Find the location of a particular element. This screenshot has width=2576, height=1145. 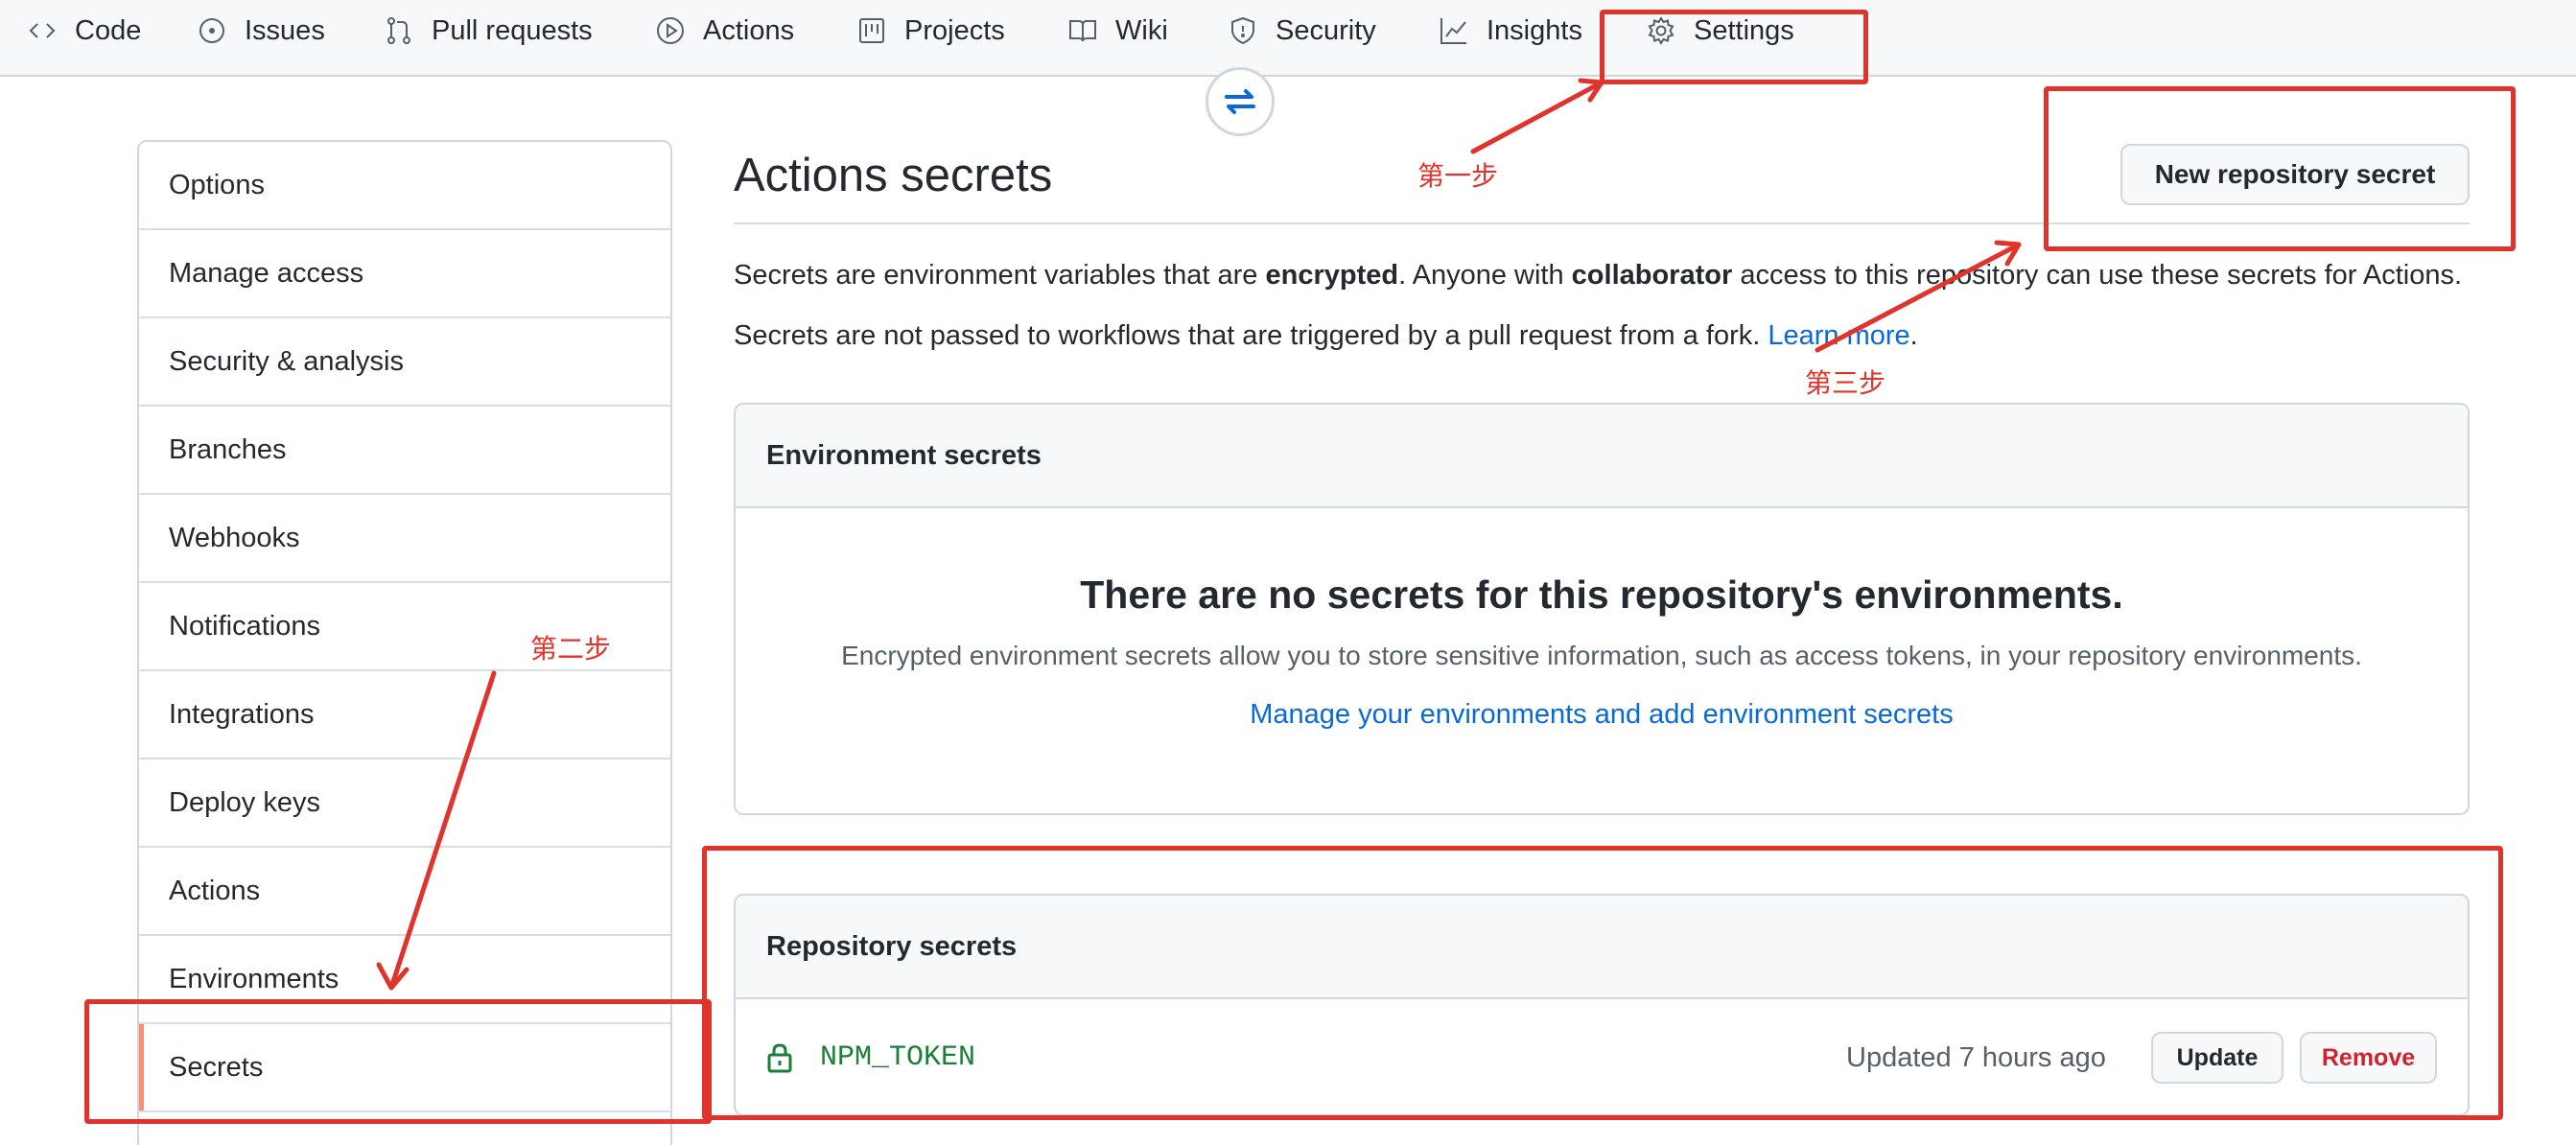

page-title: Actions secrets is located at coordinates (893, 175).